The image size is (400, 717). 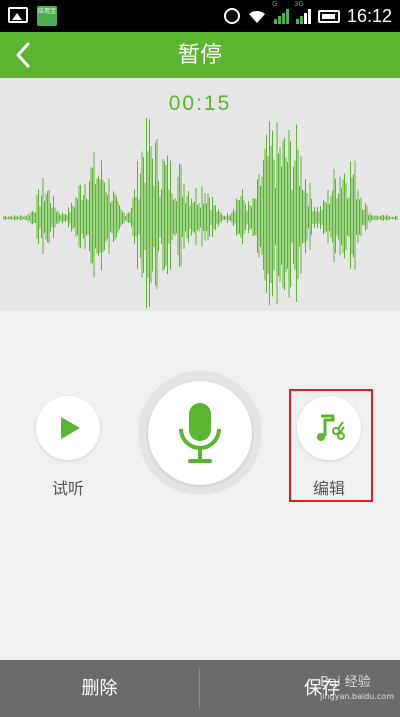 What do you see at coordinates (369, 15) in the screenshot?
I see `status-time: 16:12` at bounding box center [369, 15].